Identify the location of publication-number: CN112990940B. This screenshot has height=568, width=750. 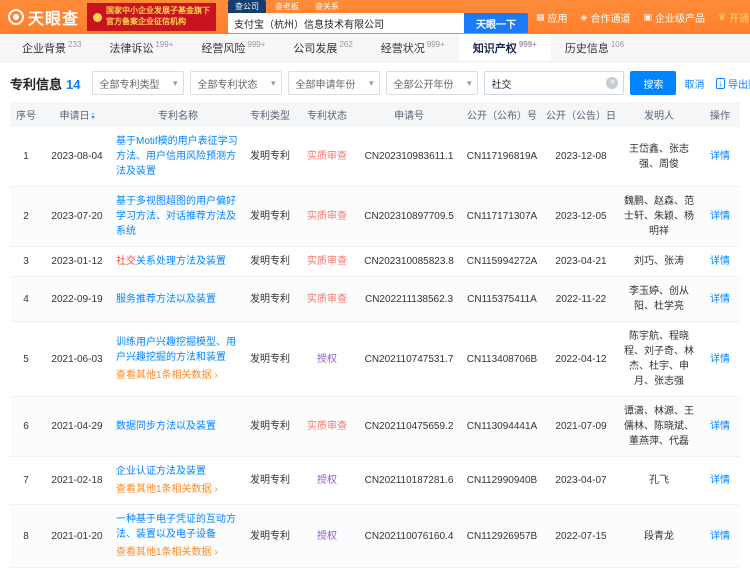
(502, 480).